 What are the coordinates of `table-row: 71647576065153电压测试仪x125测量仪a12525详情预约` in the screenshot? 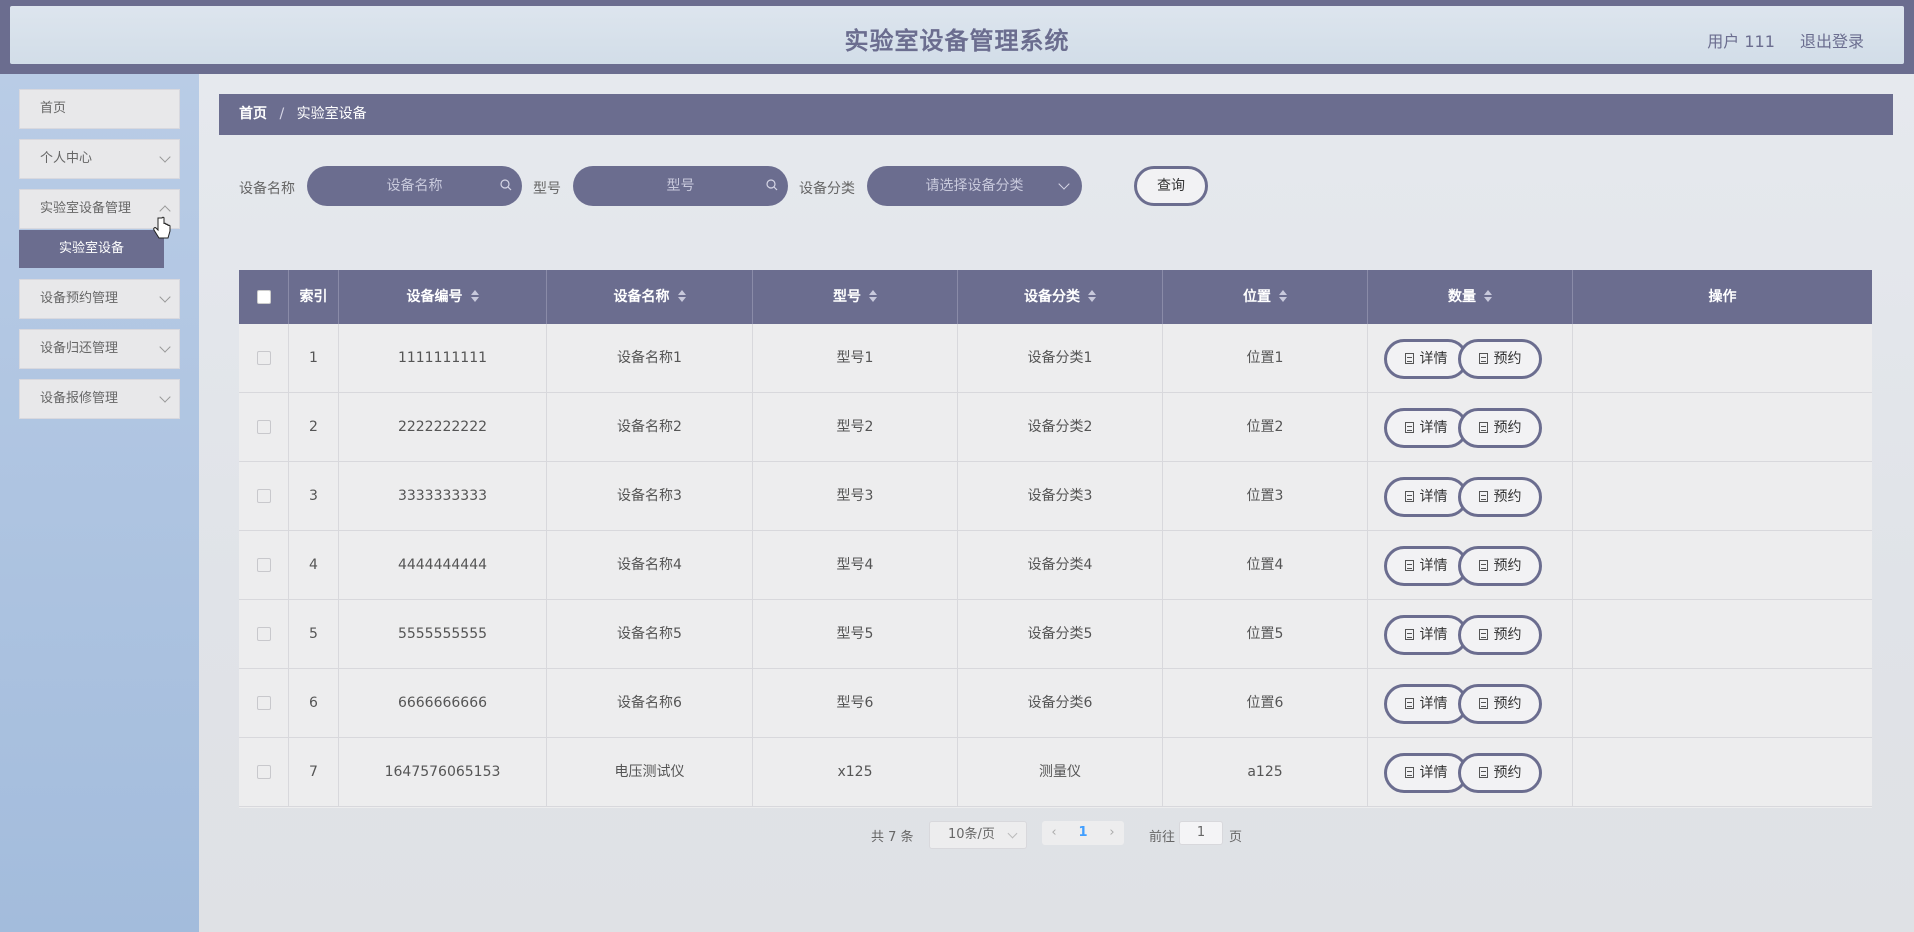 It's located at (1055, 772).